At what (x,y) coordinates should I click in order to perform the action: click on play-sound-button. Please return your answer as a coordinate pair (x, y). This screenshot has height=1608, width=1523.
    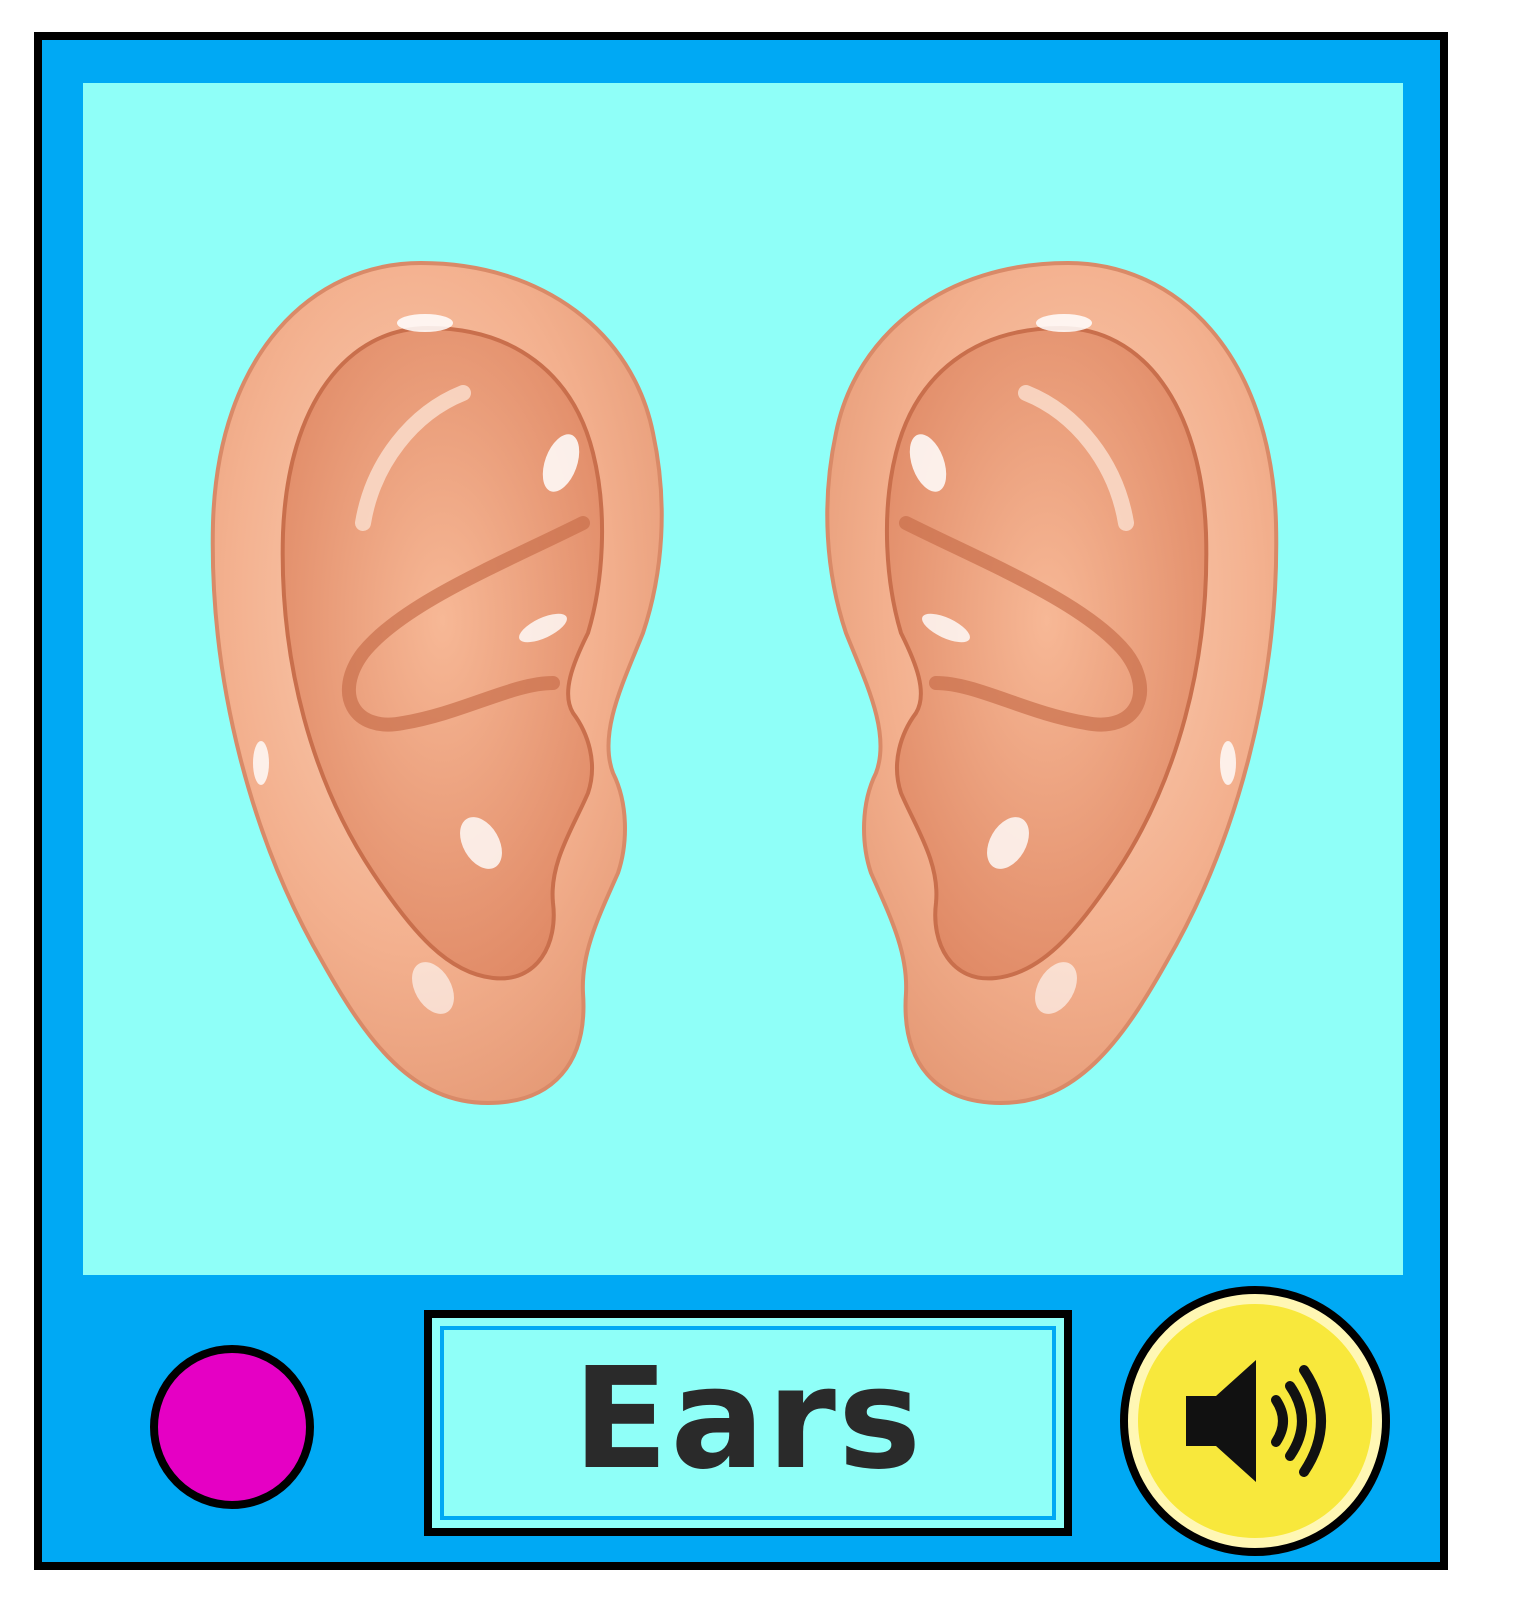
    Looking at the image, I should click on (1255, 1421).